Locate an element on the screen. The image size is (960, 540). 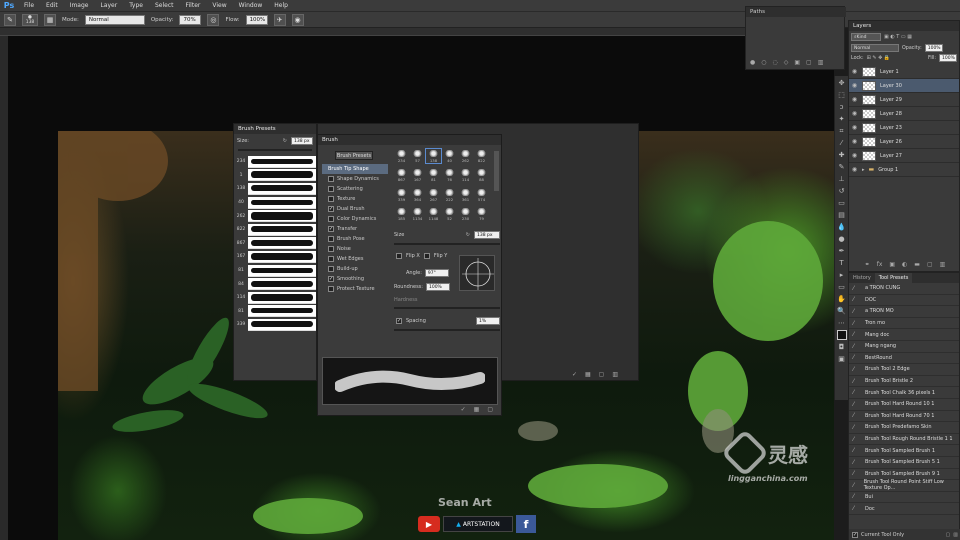
brush-tip-cell: 822 is located at coordinates (481, 156).